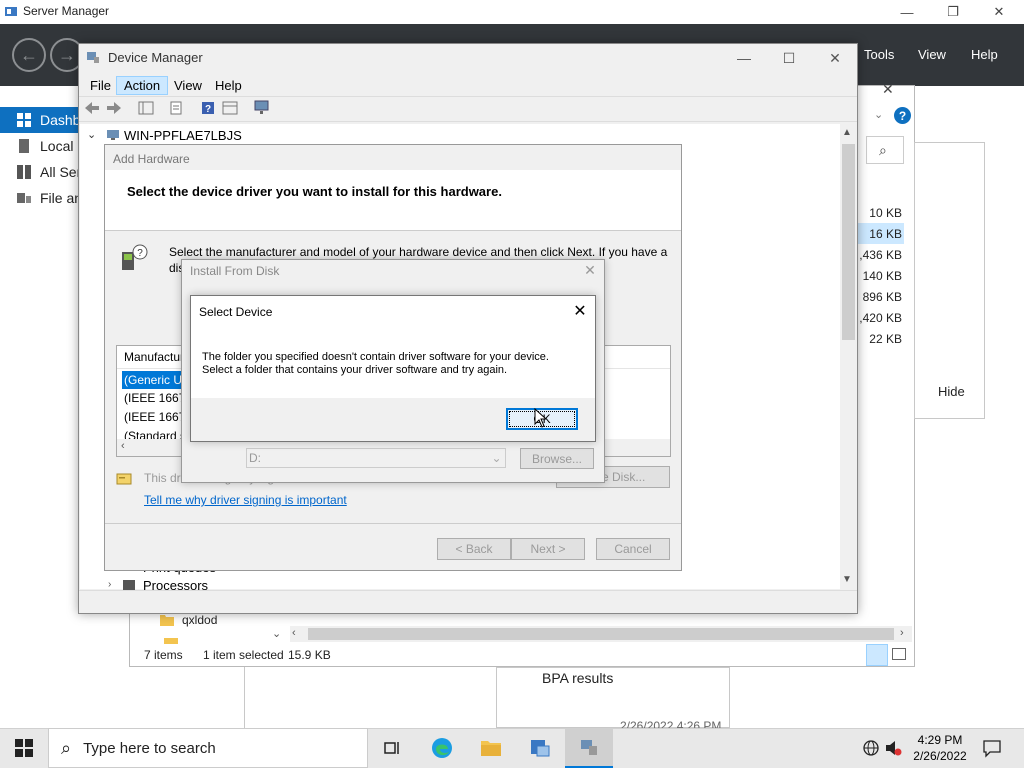 The width and height of the screenshot is (1024, 768). I want to click on file-explorer-button, so click(491, 748).